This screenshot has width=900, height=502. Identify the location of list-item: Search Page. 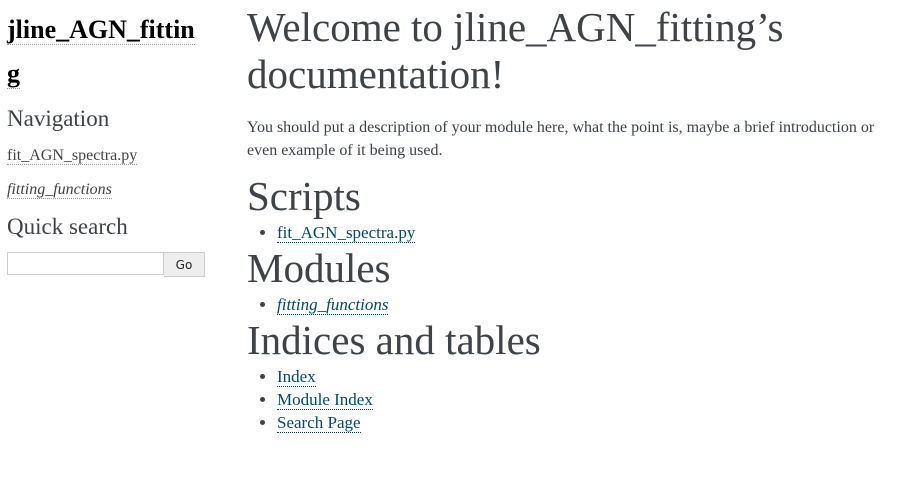
(588, 422).